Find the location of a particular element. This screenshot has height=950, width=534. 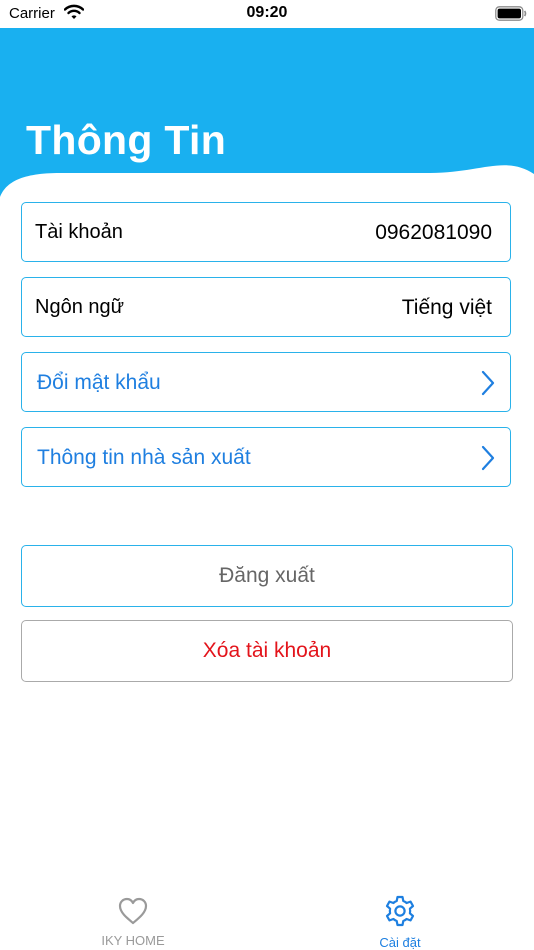

language-value: Tiếng việt is located at coordinates (446, 307).